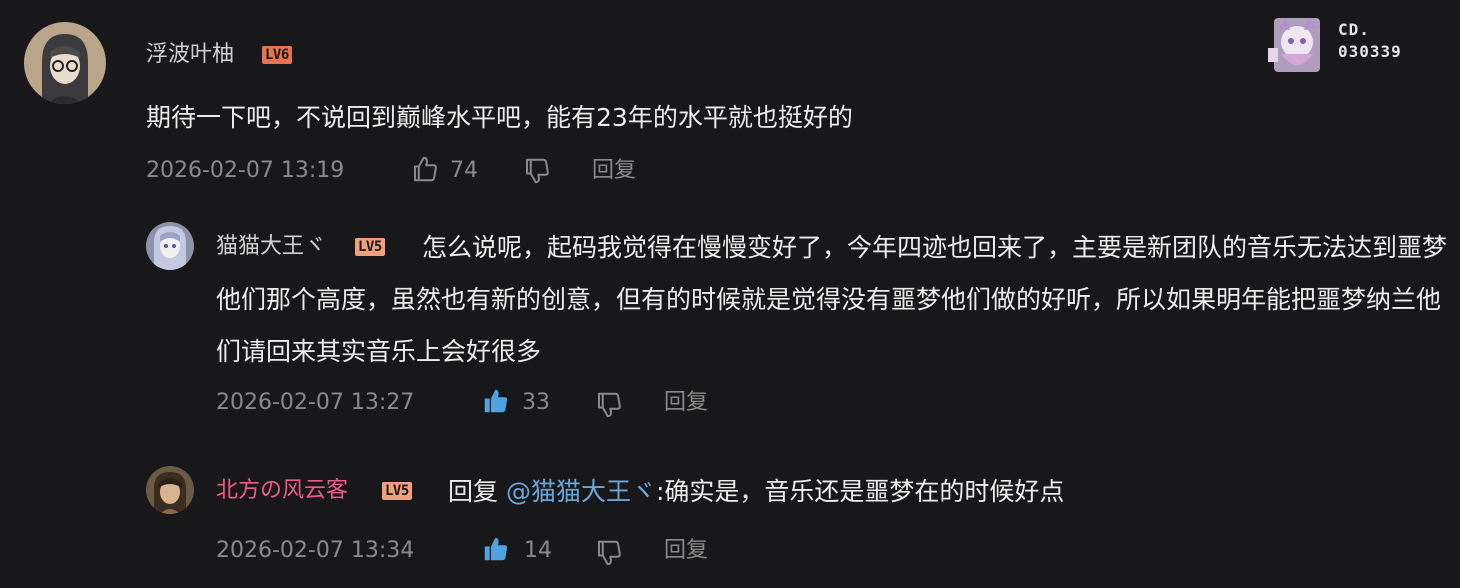 The image size is (1460, 588). Describe the element at coordinates (1354, 29) in the screenshot. I see `watermark-line1: CD.` at that location.